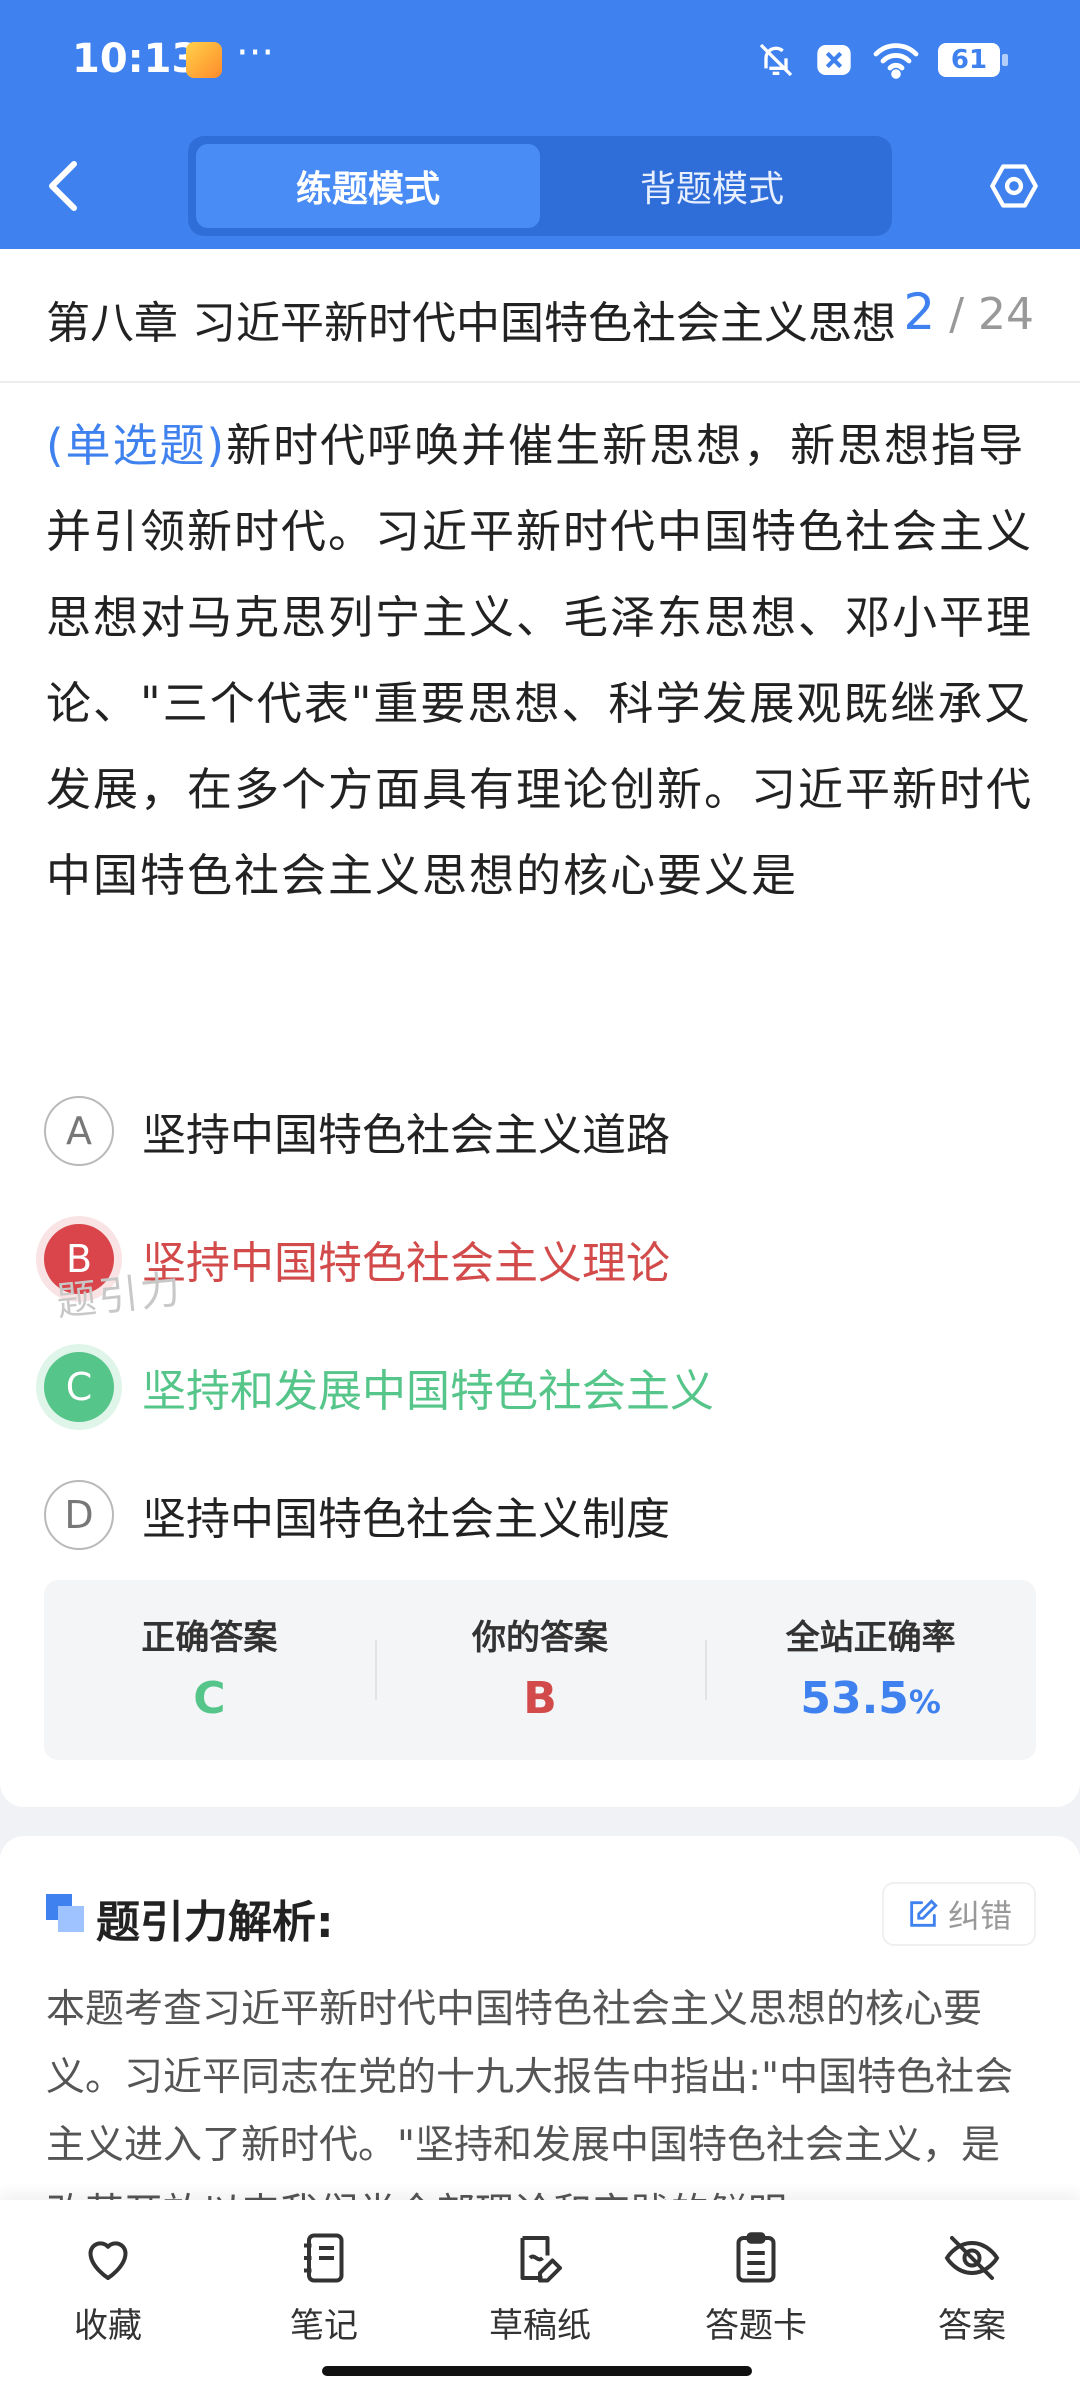  I want to click on favorite-label: 收藏, so click(108, 2326).